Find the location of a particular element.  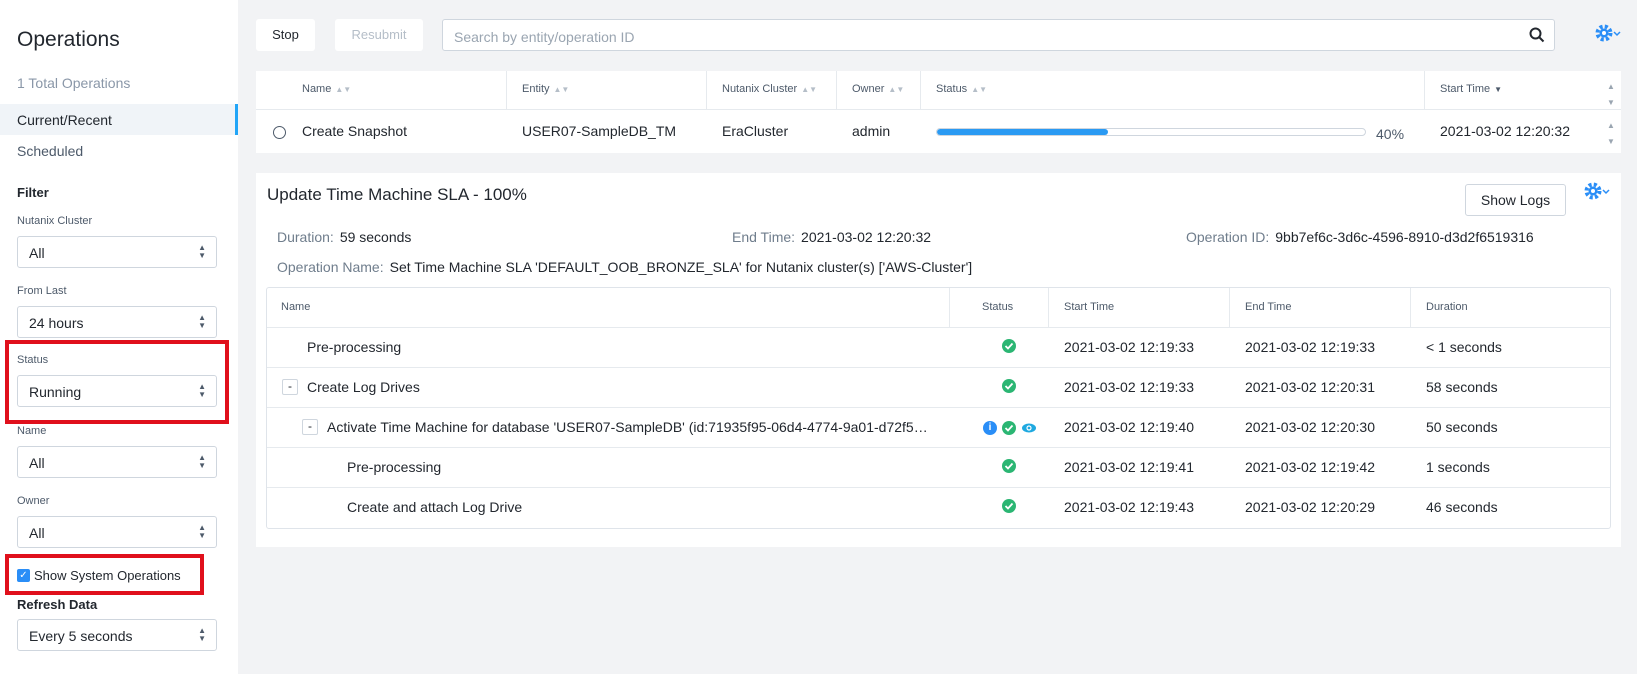

step-start: 2021-03-02 12:19:33 is located at coordinates (1129, 387).